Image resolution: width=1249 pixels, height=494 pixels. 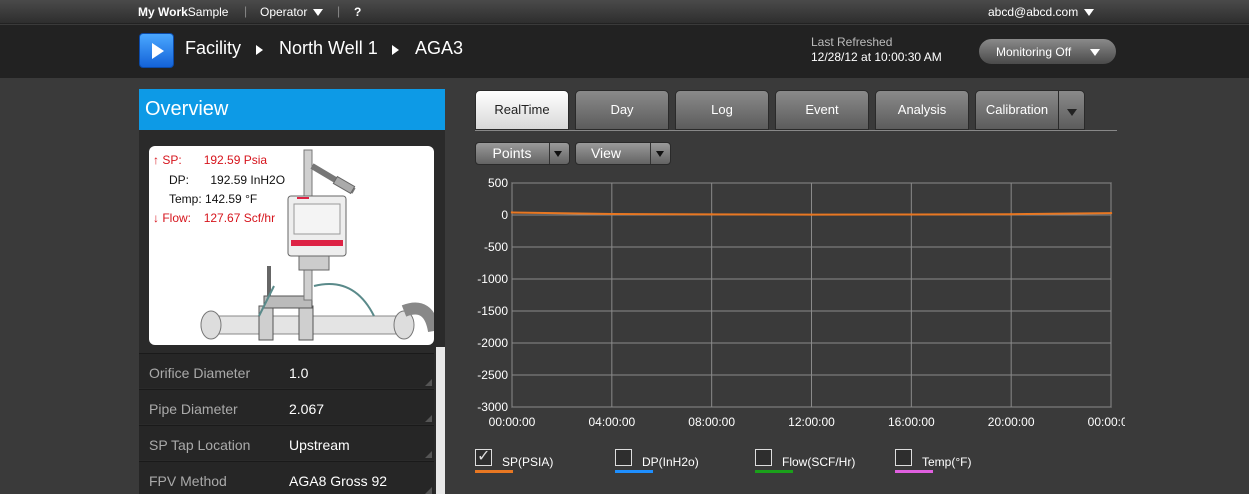 I want to click on property-row: Orifice Diameter 1.0, so click(x=286, y=370).